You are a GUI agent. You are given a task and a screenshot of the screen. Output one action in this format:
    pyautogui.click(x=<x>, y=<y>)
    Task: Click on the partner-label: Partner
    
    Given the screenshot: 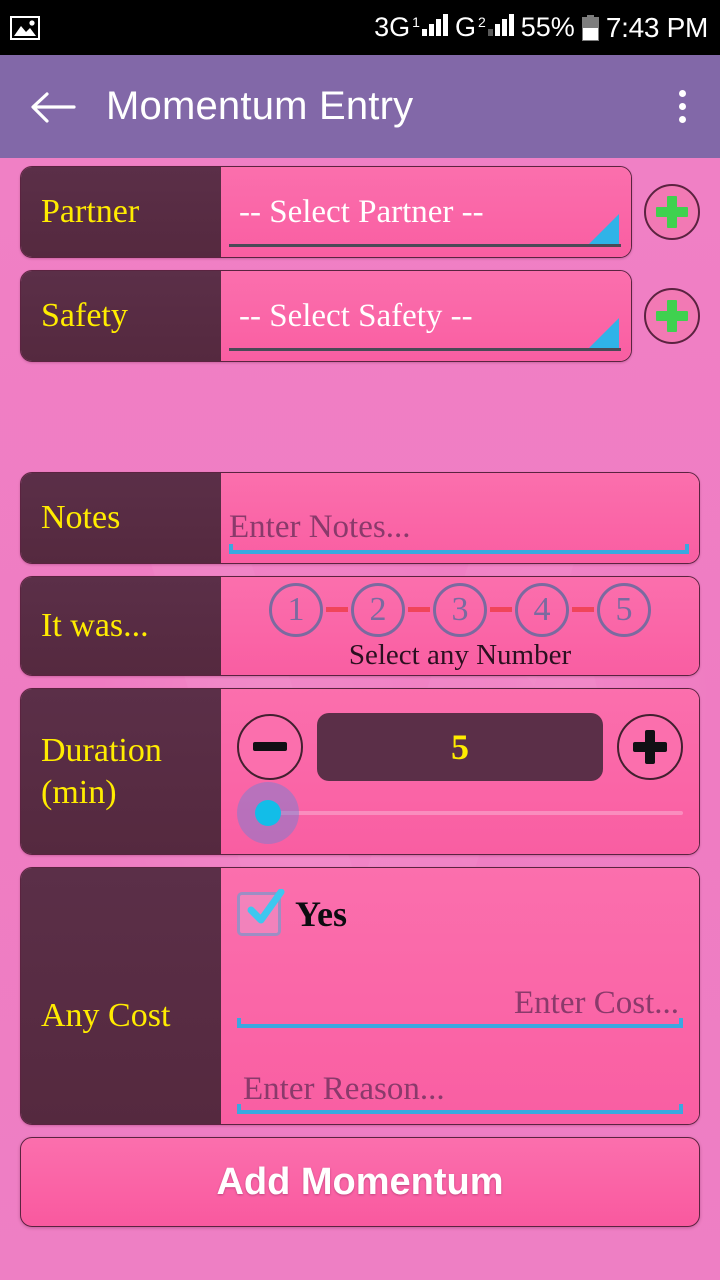 What is the action you would take?
    pyautogui.click(x=90, y=211)
    